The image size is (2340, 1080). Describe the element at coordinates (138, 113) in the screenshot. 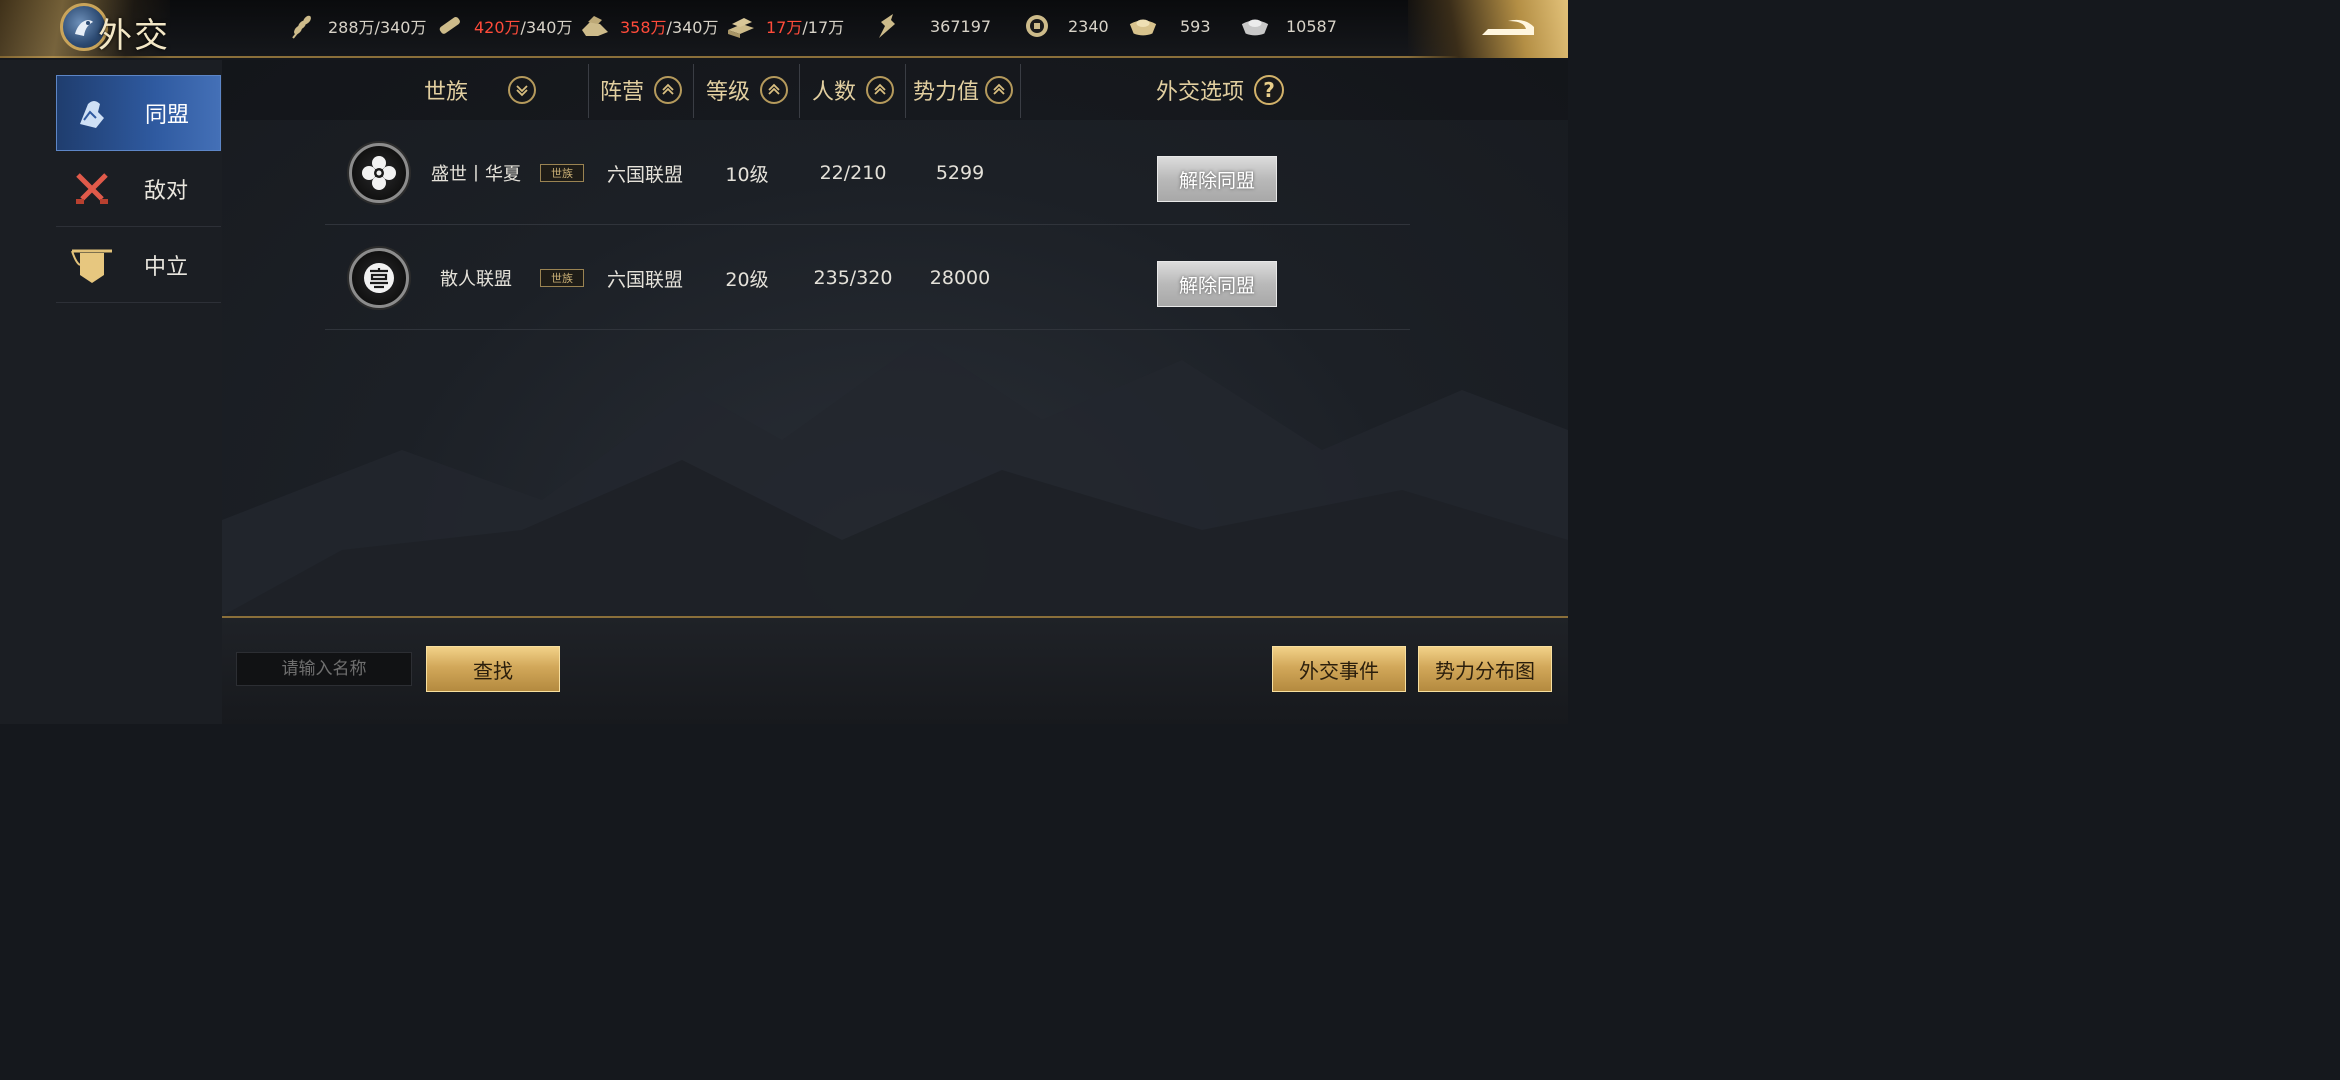

I see `sidebar-item-alliance: 同盟` at that location.